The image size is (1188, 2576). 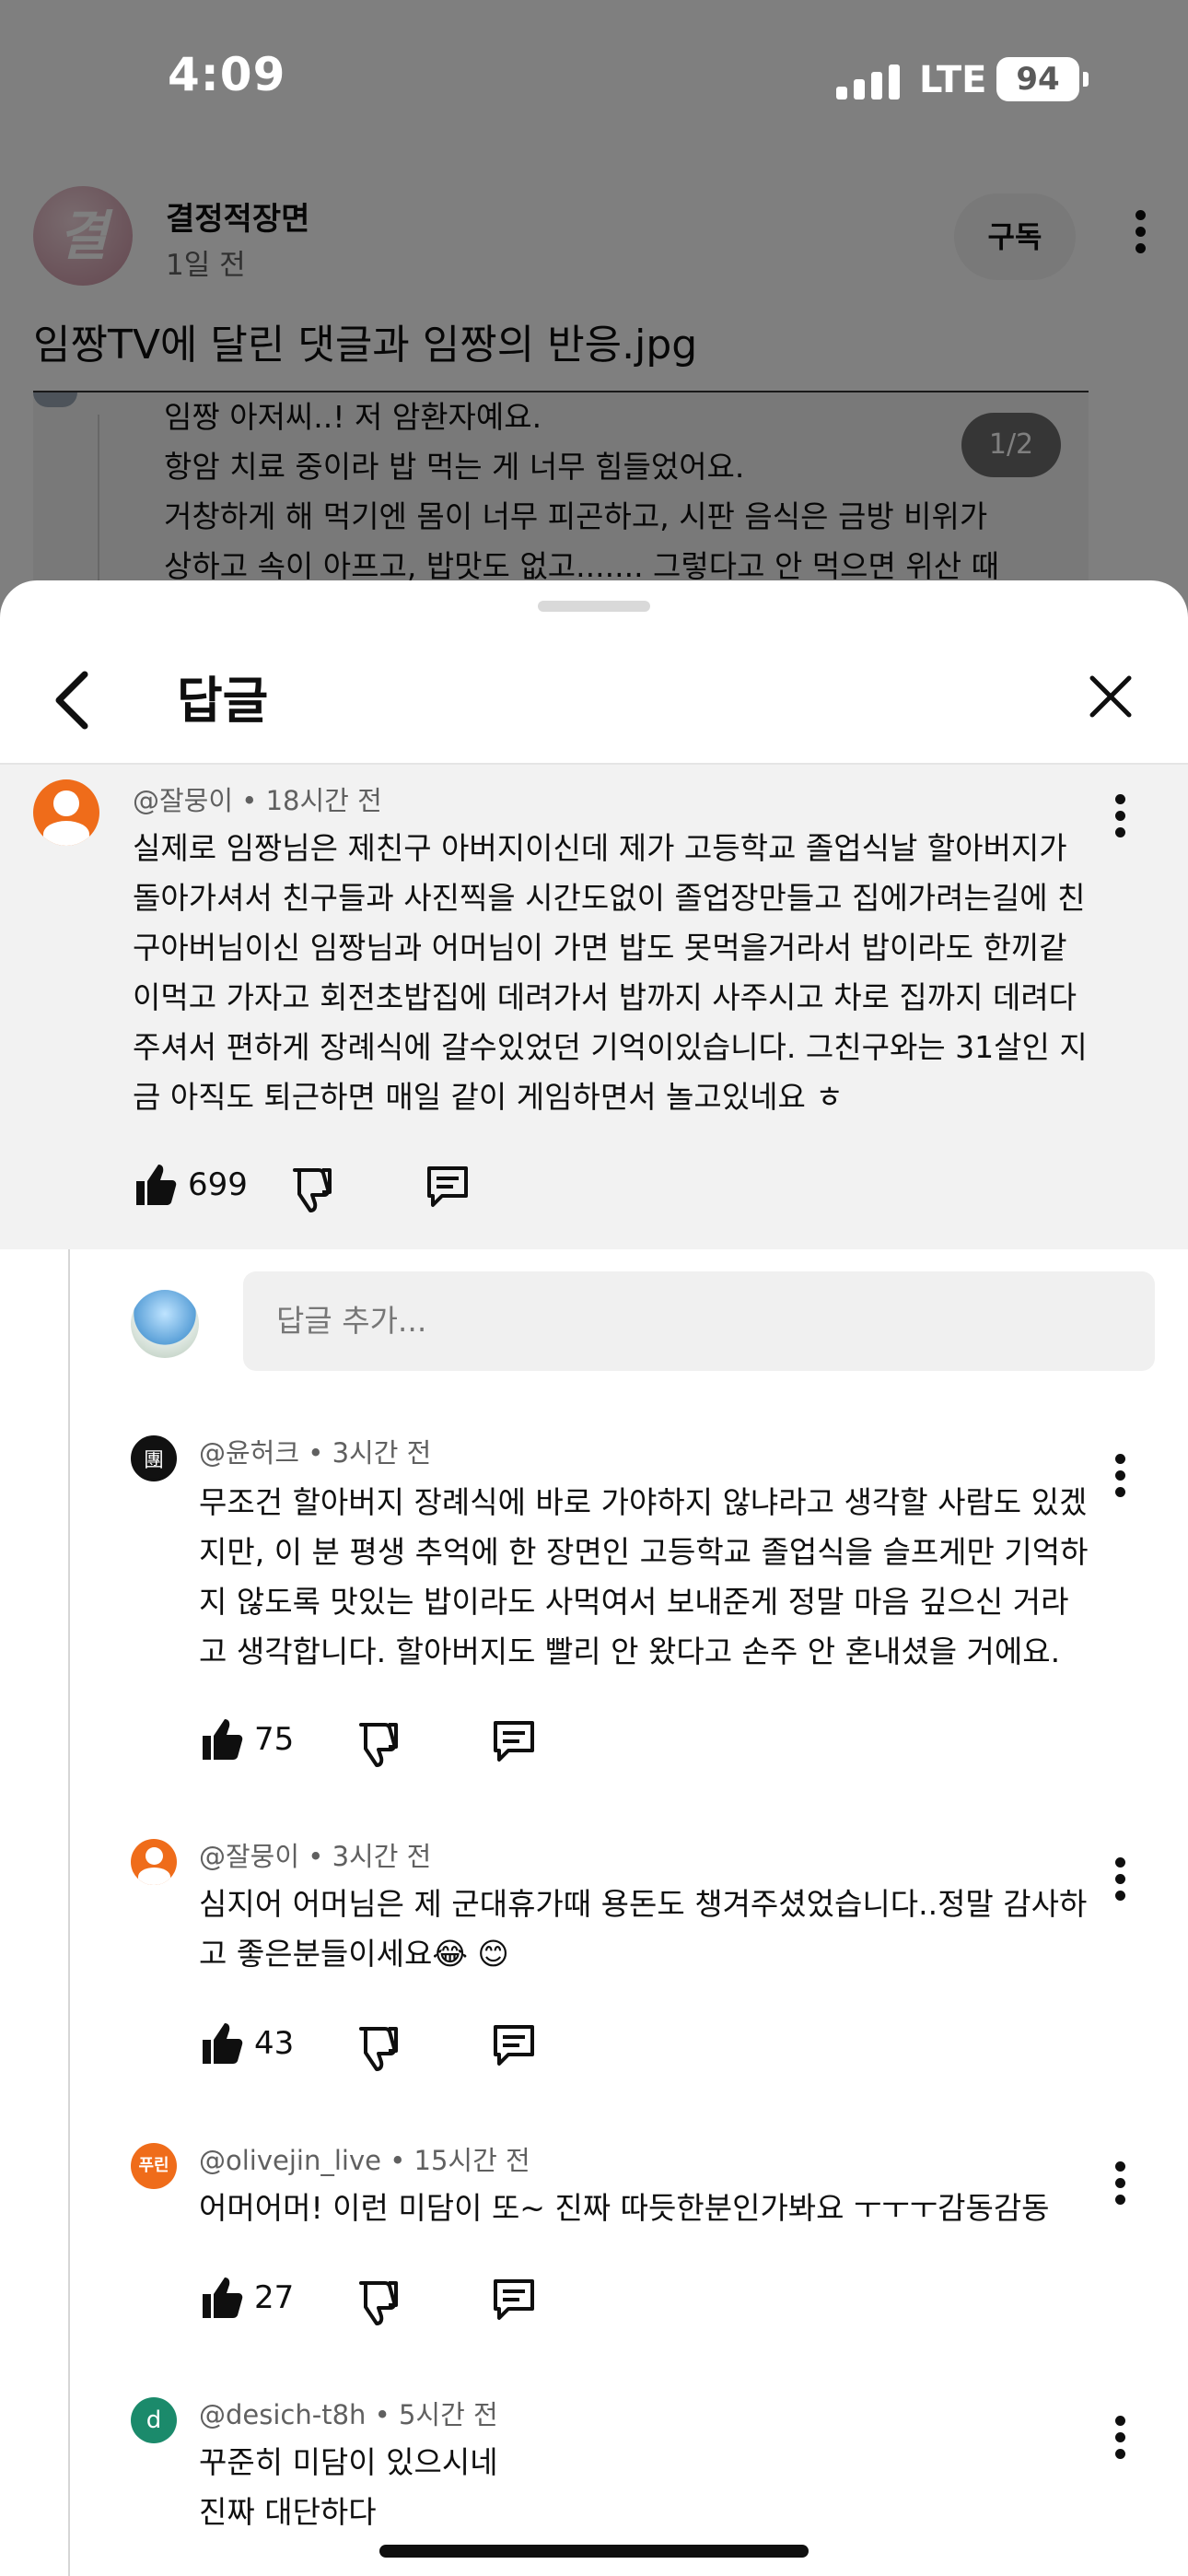 I want to click on comment-author: @윤허크, so click(x=249, y=1453).